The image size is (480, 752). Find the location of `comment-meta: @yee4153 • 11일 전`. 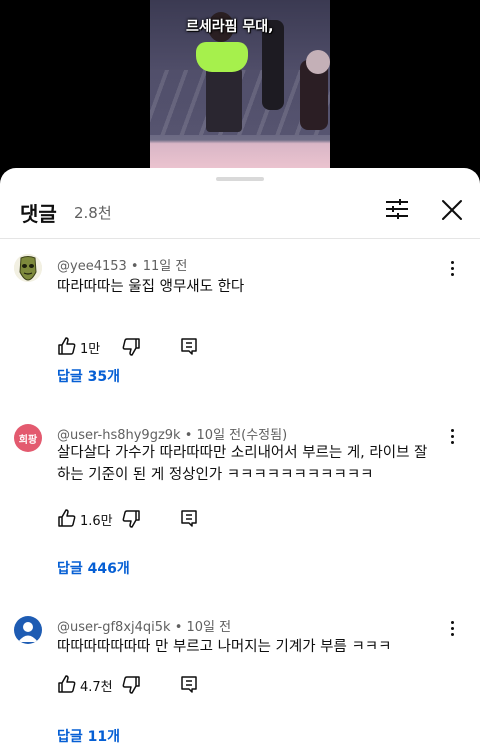

comment-meta: @yee4153 • 11일 전 is located at coordinates (122, 264).